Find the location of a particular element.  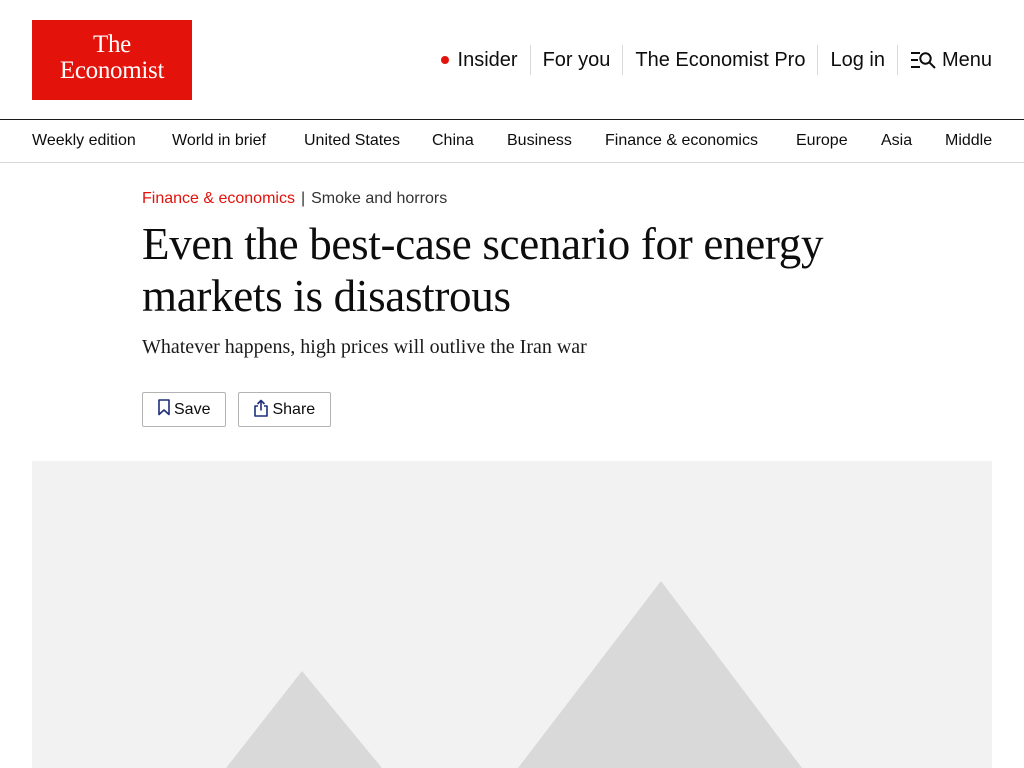

menu-label: Menu is located at coordinates (966, 59).